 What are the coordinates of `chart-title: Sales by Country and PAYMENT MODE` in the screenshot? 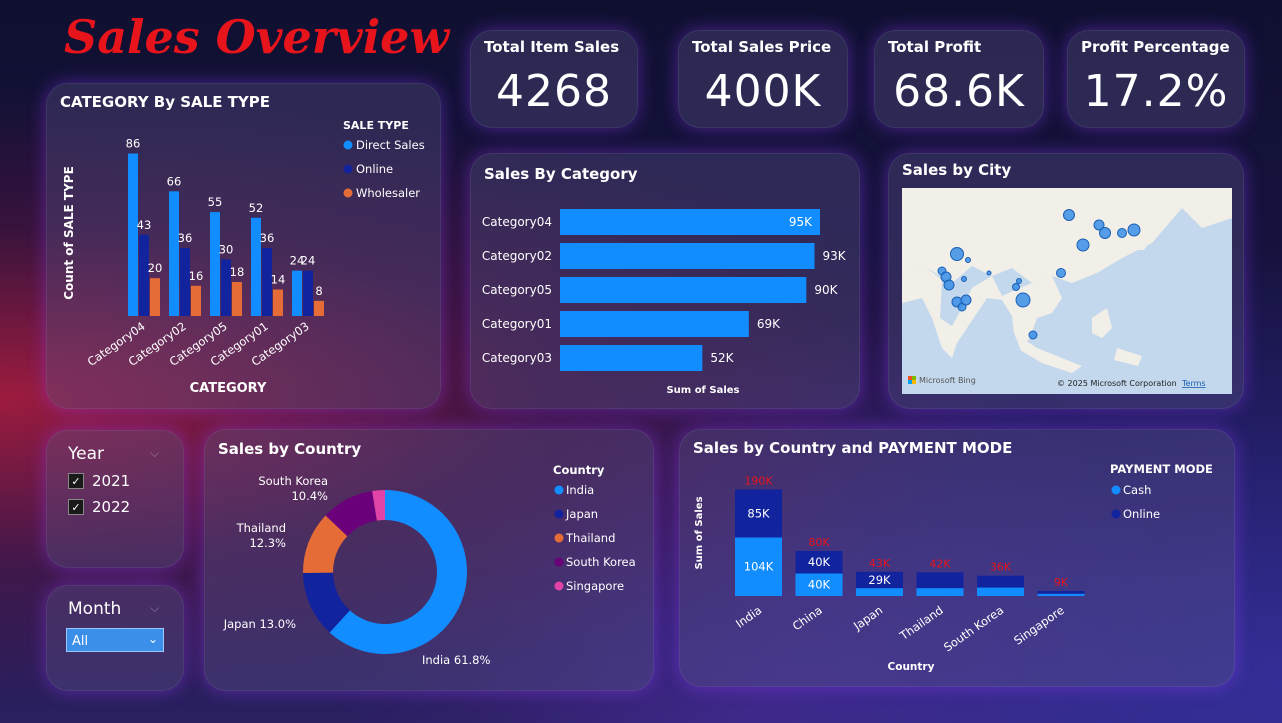 It's located at (852, 448).